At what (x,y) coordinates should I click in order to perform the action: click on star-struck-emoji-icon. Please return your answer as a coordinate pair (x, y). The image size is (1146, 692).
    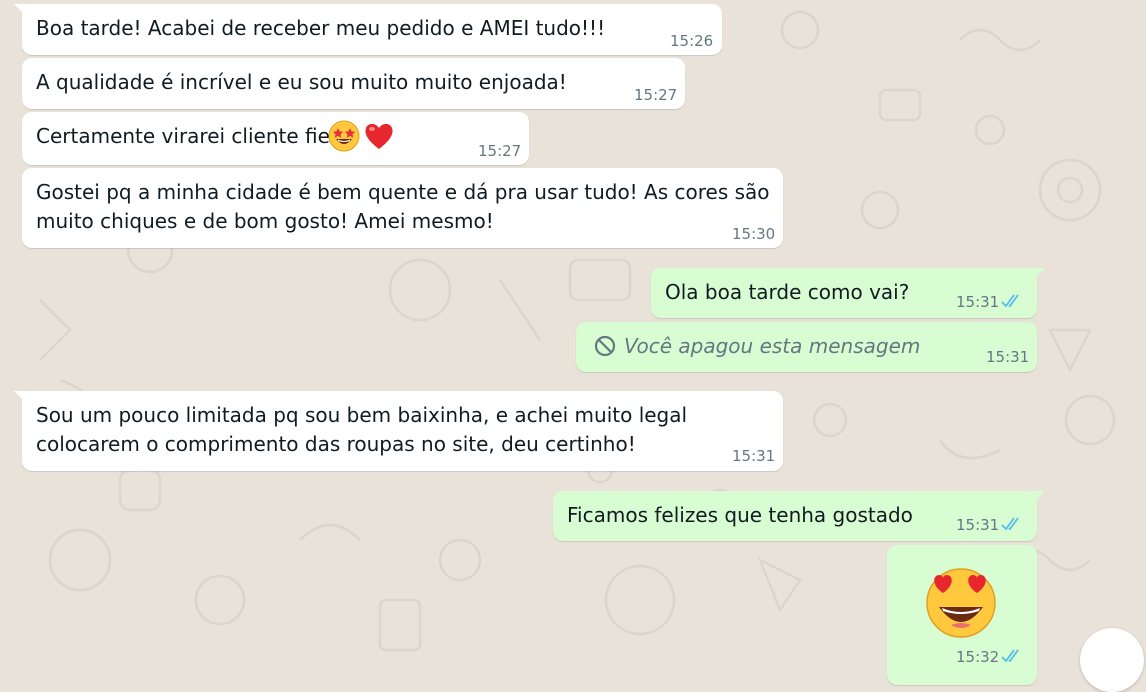
    Looking at the image, I should click on (344, 136).